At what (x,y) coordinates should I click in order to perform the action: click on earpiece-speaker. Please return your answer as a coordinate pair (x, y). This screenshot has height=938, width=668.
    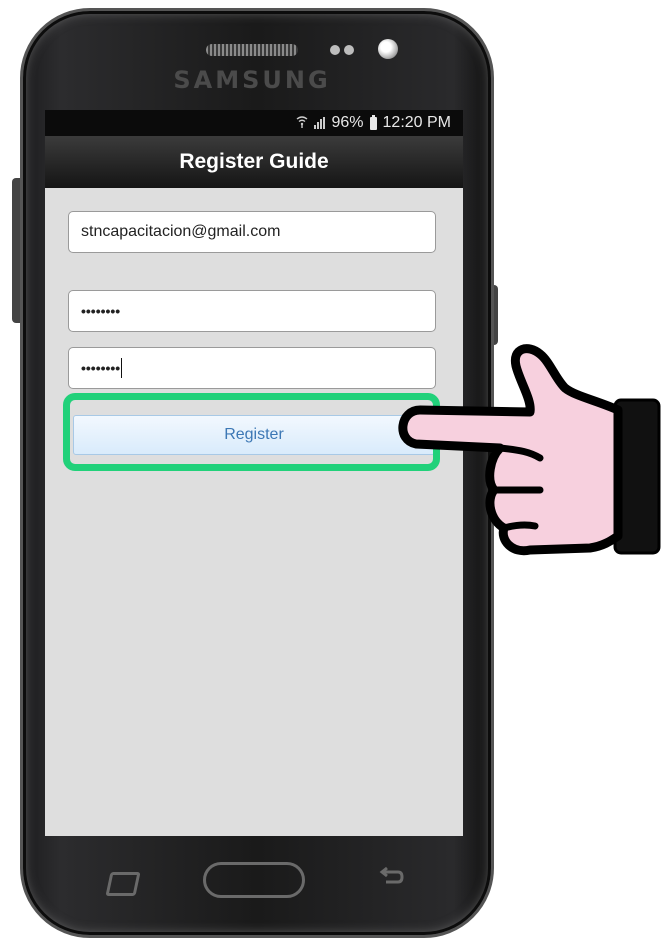
    Looking at the image, I should click on (252, 50).